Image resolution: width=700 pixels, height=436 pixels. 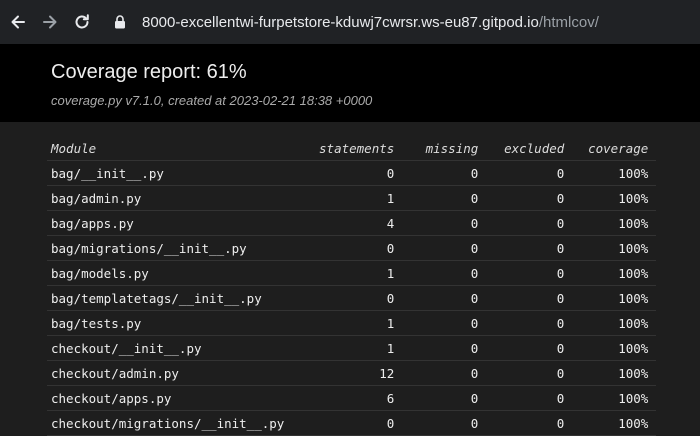 I want to click on table-row: checkout/__init__.py 1 0 0 100%, so click(x=352, y=348).